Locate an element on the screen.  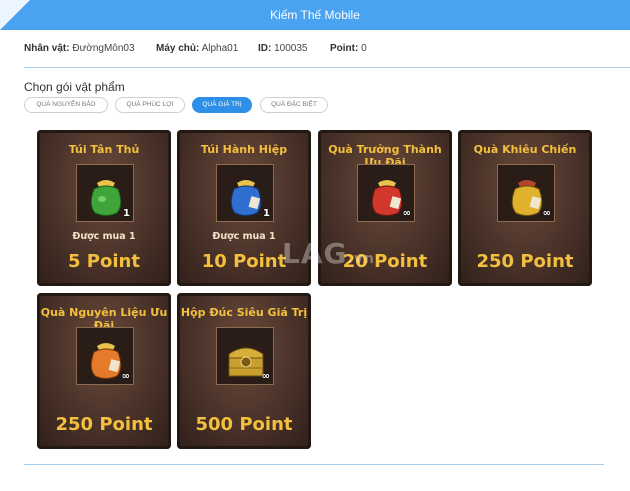
player-info-id: ID: 100035 is located at coordinates (283, 48).